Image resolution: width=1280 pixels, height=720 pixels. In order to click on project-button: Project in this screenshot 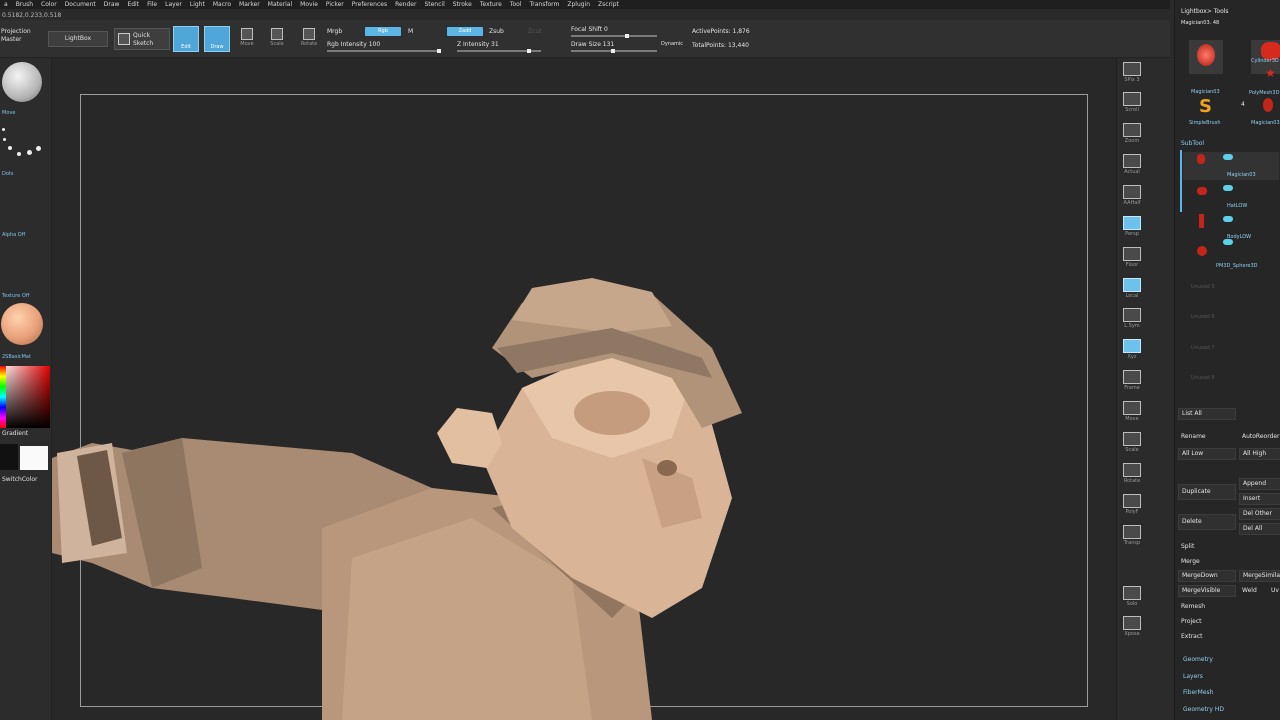, I will do `click(1191, 621)`.